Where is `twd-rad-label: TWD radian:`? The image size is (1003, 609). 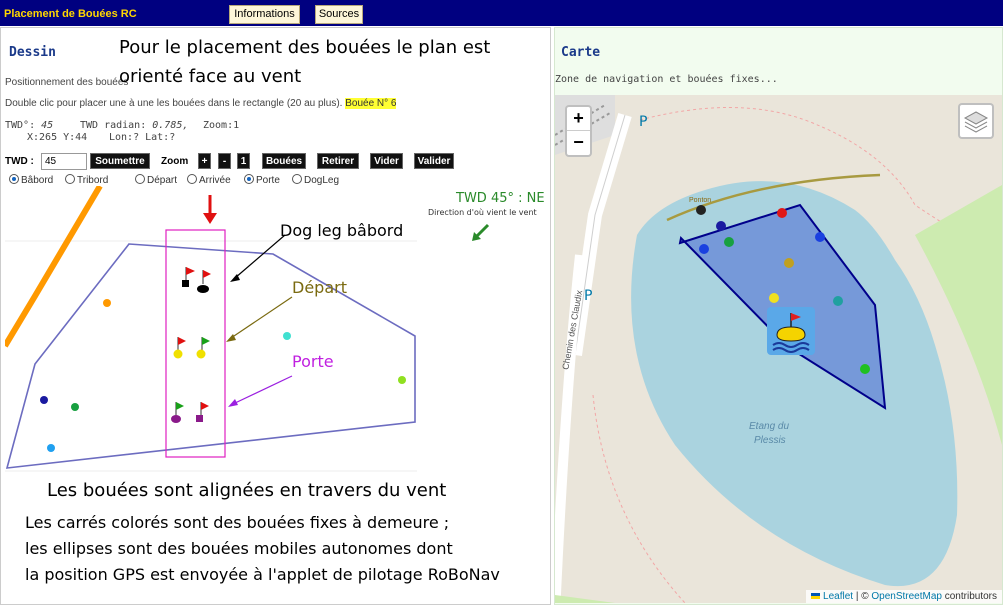 twd-rad-label: TWD radian: is located at coordinates (113, 125).